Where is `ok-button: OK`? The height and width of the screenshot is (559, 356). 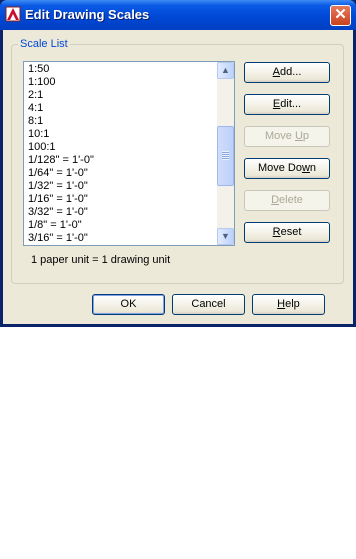
ok-button: OK is located at coordinates (128, 304).